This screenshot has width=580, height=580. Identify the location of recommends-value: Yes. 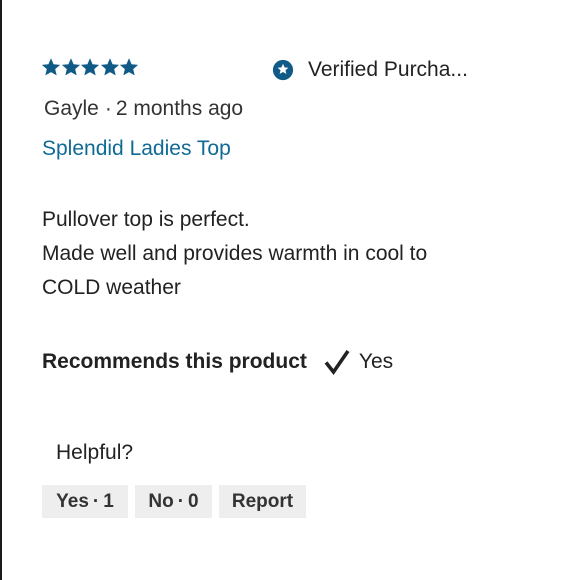
(376, 361).